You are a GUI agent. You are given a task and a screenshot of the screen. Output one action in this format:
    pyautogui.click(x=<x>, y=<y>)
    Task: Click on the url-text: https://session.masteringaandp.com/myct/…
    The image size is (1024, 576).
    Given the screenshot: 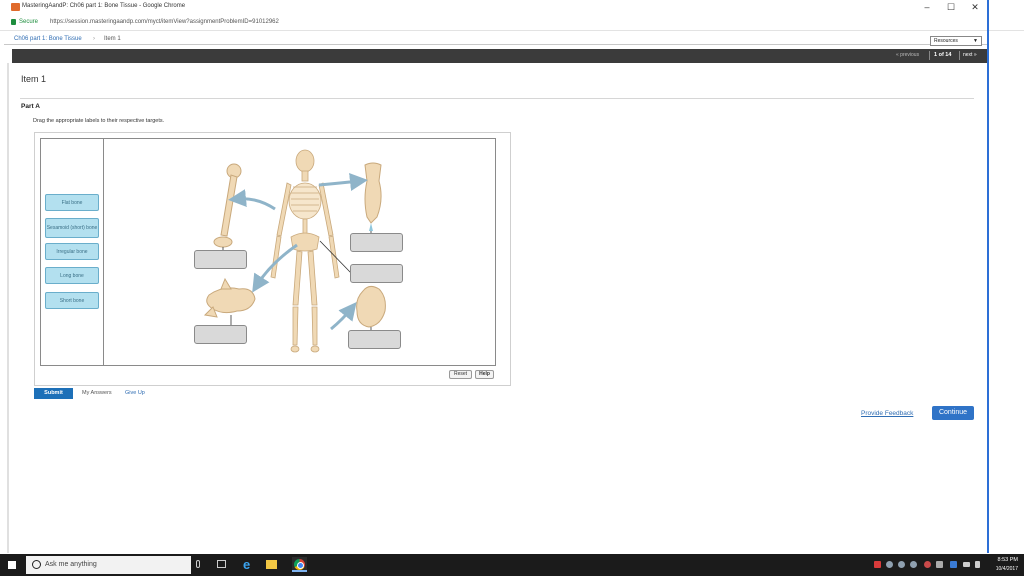 What is the action you would take?
    pyautogui.click(x=164, y=22)
    